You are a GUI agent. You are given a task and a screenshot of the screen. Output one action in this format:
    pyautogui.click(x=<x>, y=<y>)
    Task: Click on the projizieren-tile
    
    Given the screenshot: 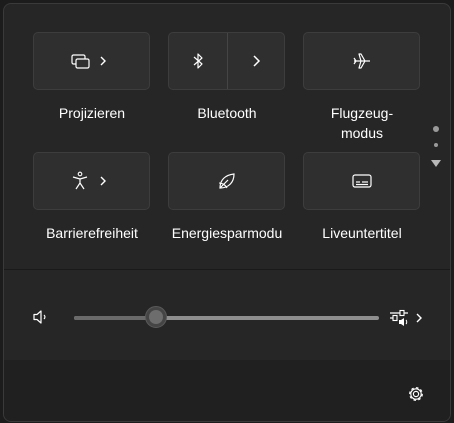 What is the action you would take?
    pyautogui.click(x=91, y=61)
    